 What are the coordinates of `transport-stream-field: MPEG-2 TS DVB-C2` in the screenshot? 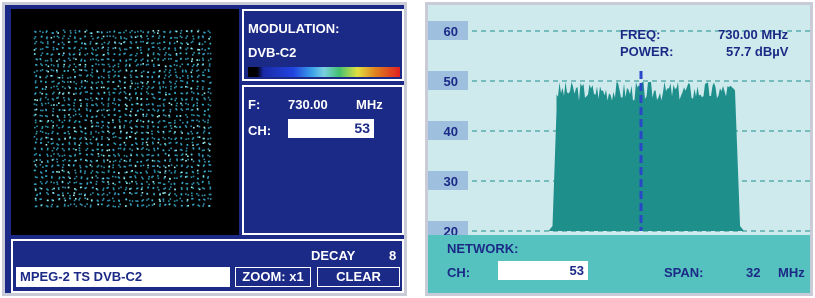 It's located at (123, 277).